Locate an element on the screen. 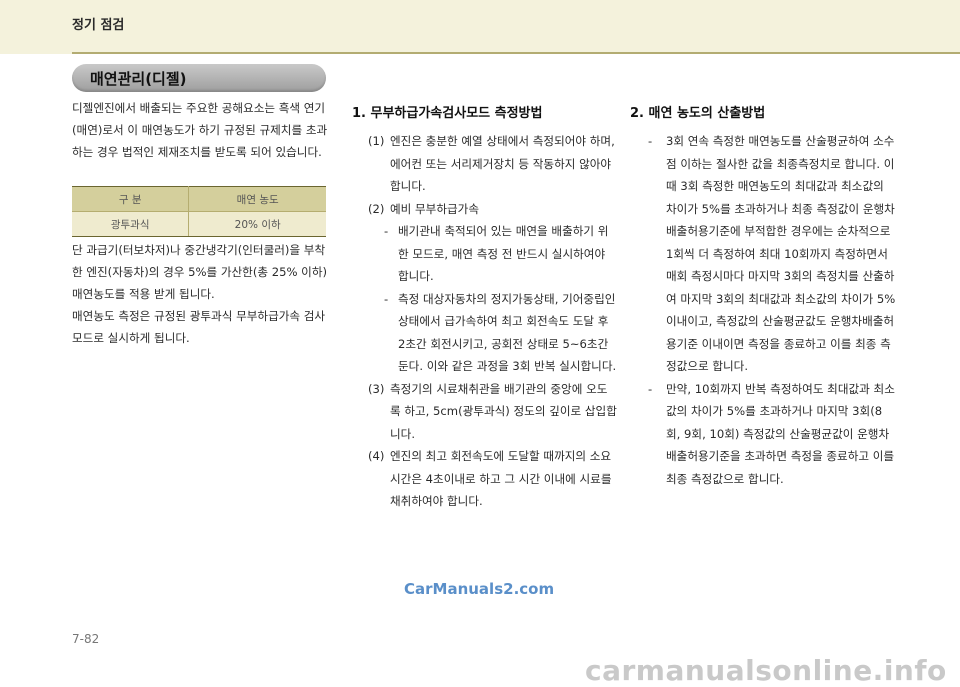 The image size is (960, 687). table-row: 광투과식 20% 이하 is located at coordinates (199, 224).